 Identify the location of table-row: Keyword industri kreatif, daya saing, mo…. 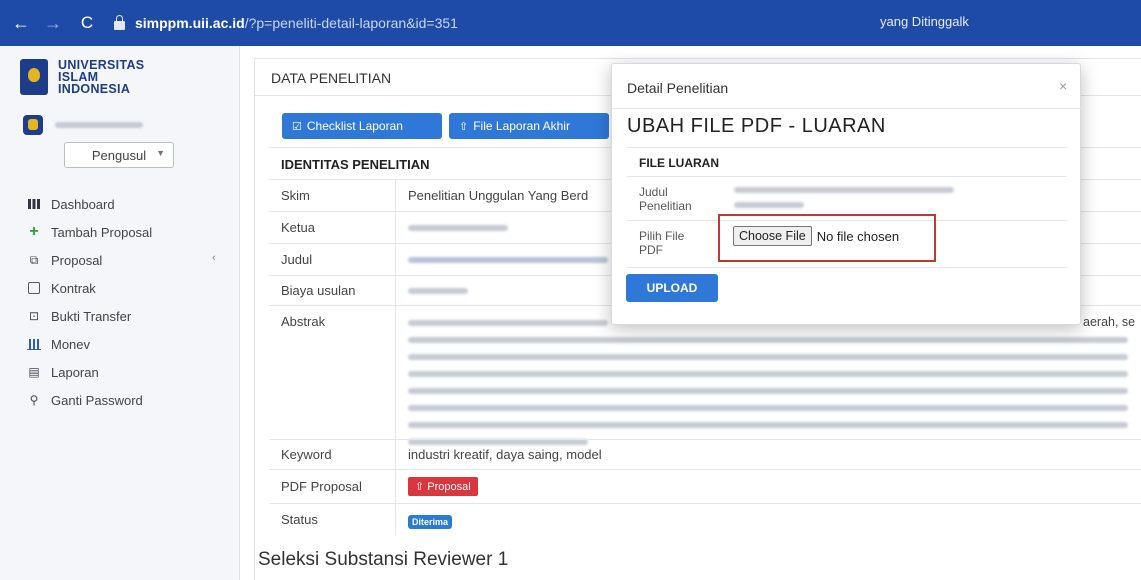
(705, 454).